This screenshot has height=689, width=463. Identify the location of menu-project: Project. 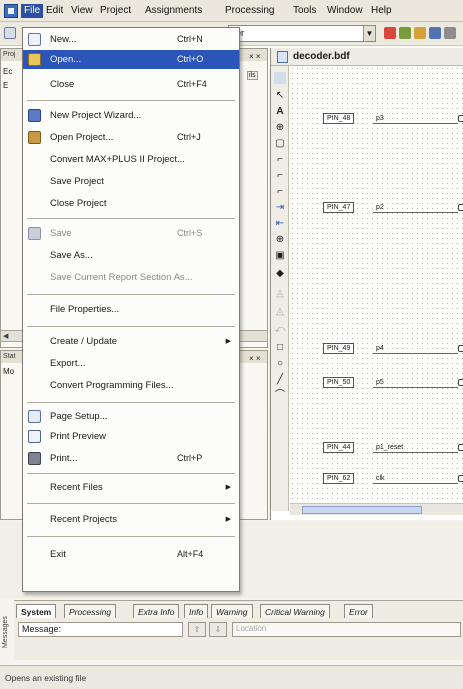
(115, 11).